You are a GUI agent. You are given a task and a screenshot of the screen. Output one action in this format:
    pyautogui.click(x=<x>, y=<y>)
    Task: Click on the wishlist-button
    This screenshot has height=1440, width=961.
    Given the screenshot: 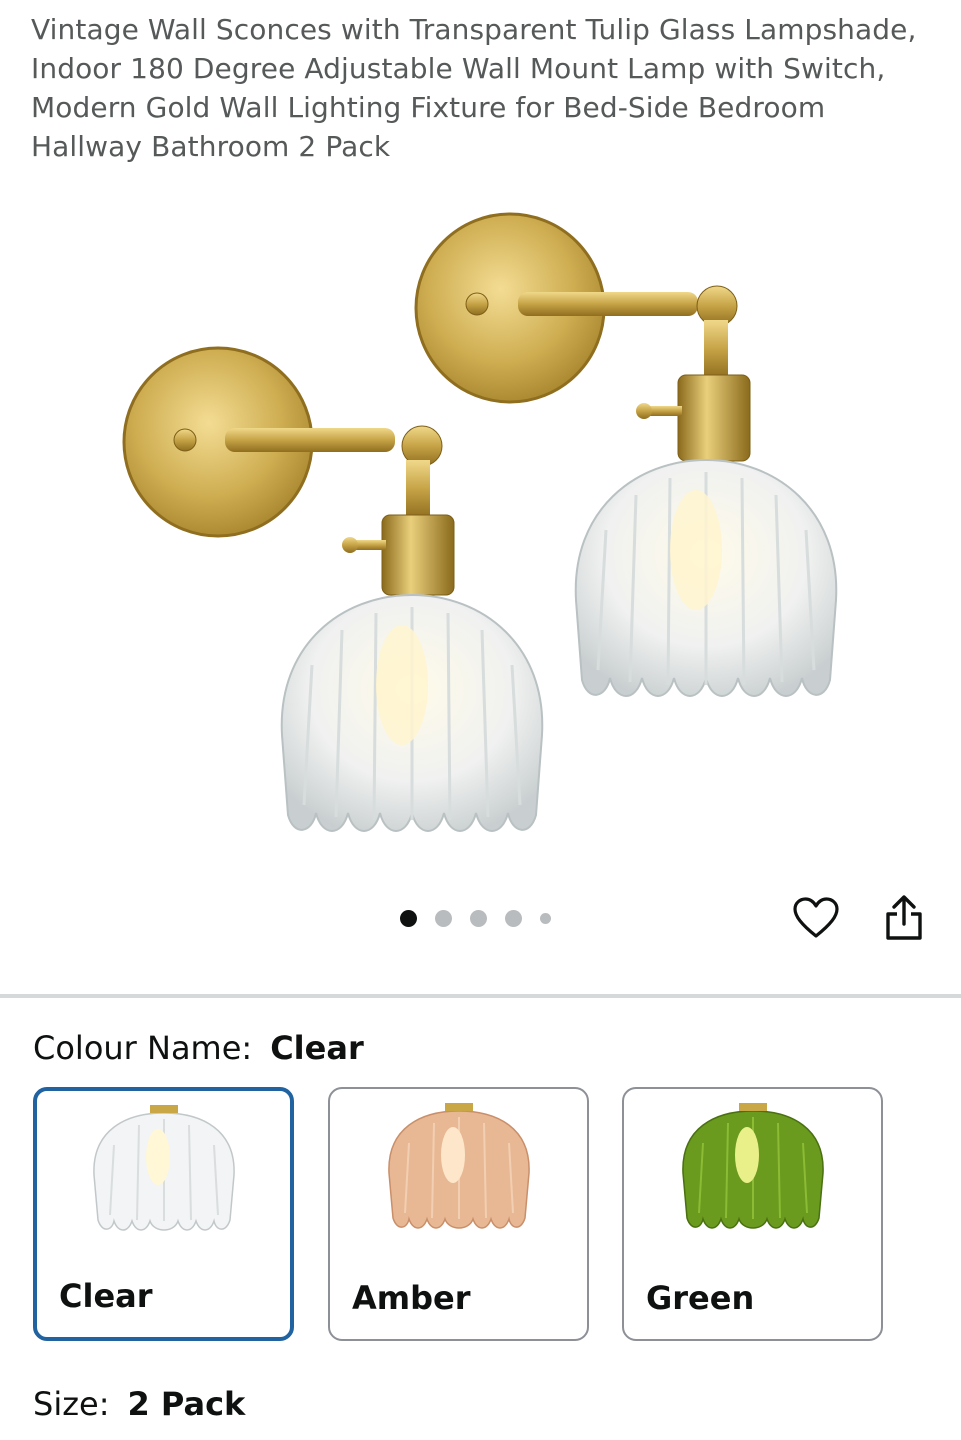 What is the action you would take?
    pyautogui.click(x=816, y=918)
    